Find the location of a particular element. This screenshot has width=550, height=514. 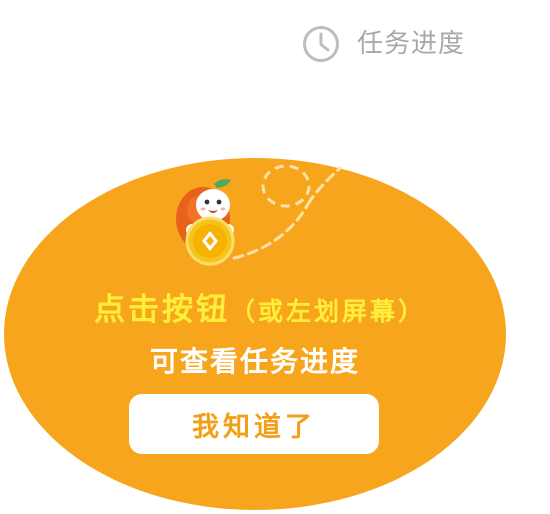

mascot-illustration is located at coordinates (259, 215).